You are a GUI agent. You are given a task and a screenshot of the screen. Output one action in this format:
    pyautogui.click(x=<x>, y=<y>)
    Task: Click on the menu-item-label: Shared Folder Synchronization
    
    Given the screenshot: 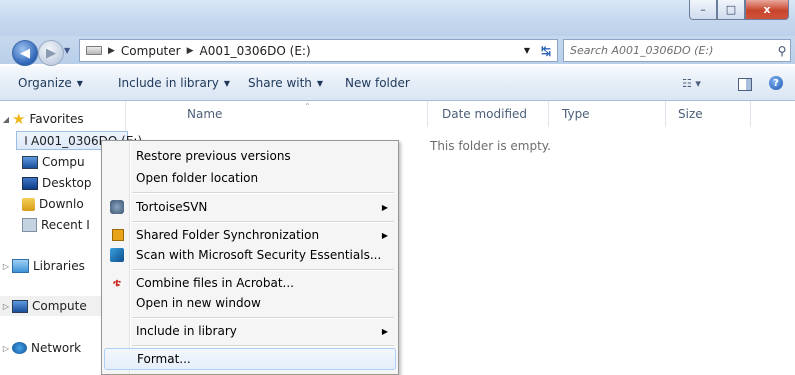 What is the action you would take?
    pyautogui.click(x=228, y=235)
    